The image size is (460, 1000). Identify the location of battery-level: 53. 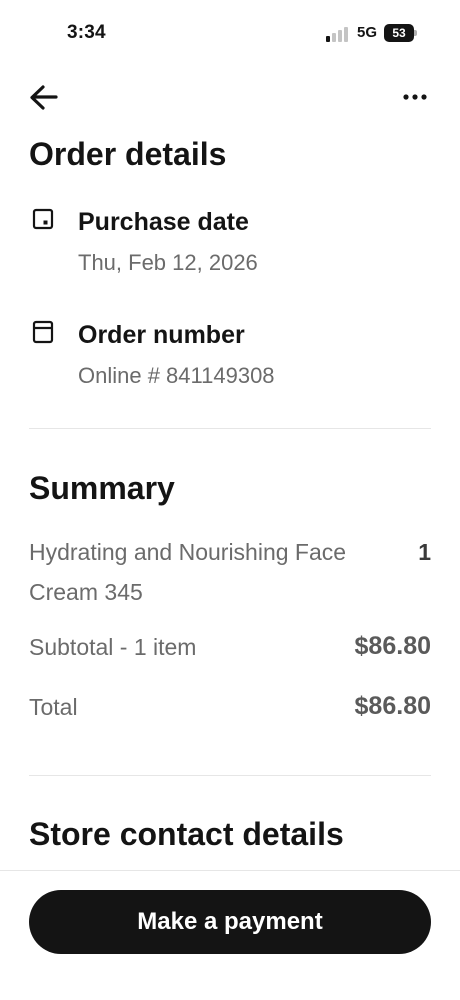
(399, 33).